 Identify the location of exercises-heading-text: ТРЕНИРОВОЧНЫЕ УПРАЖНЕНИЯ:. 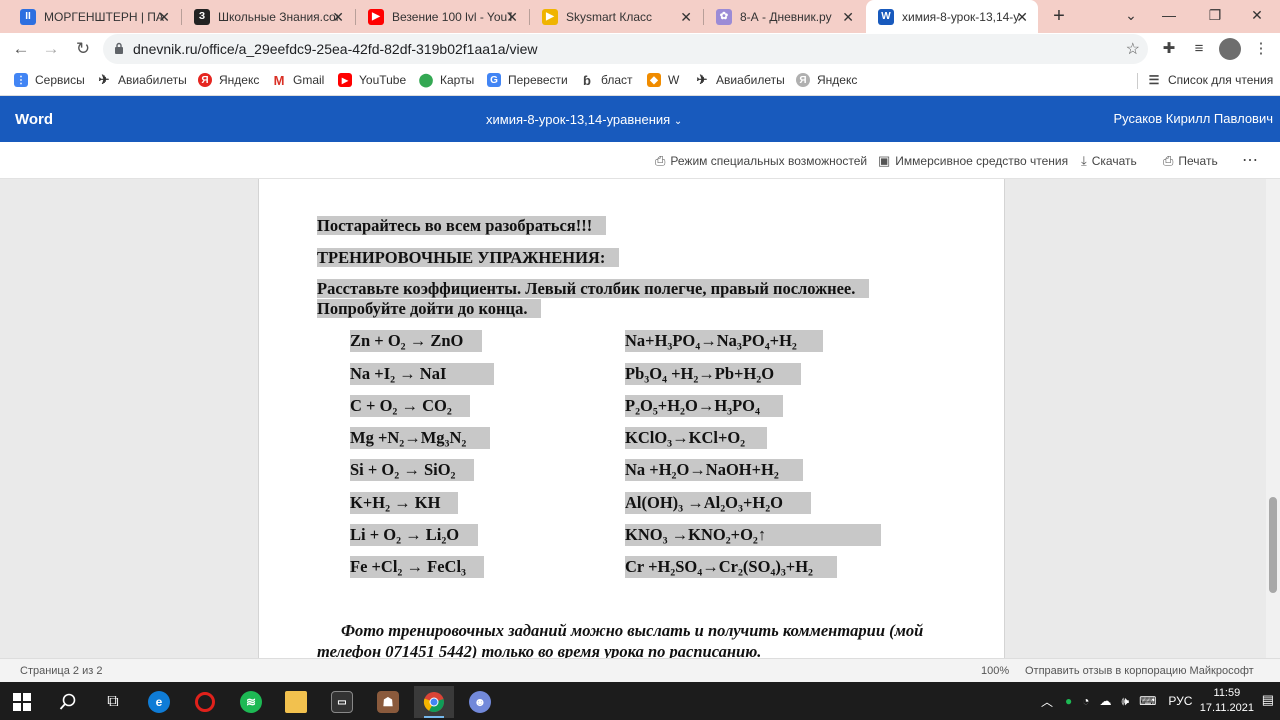
(468, 257).